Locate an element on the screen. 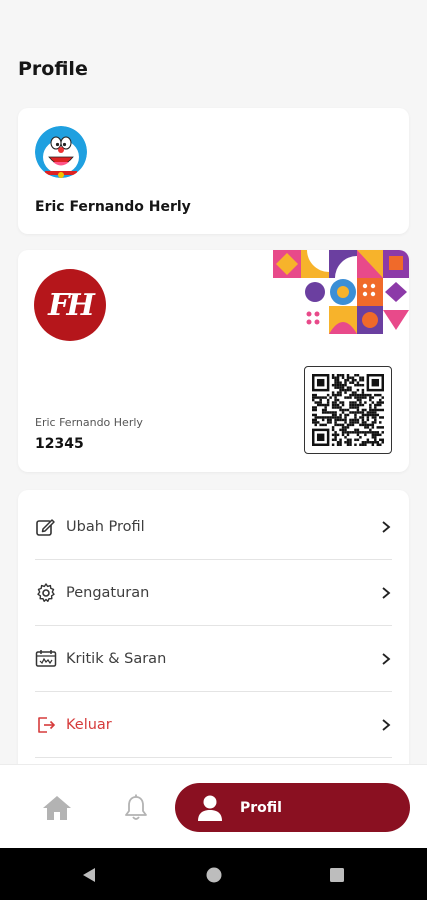 The height and width of the screenshot is (900, 427). profile-name: Eric Fernando Herly is located at coordinates (113, 207).